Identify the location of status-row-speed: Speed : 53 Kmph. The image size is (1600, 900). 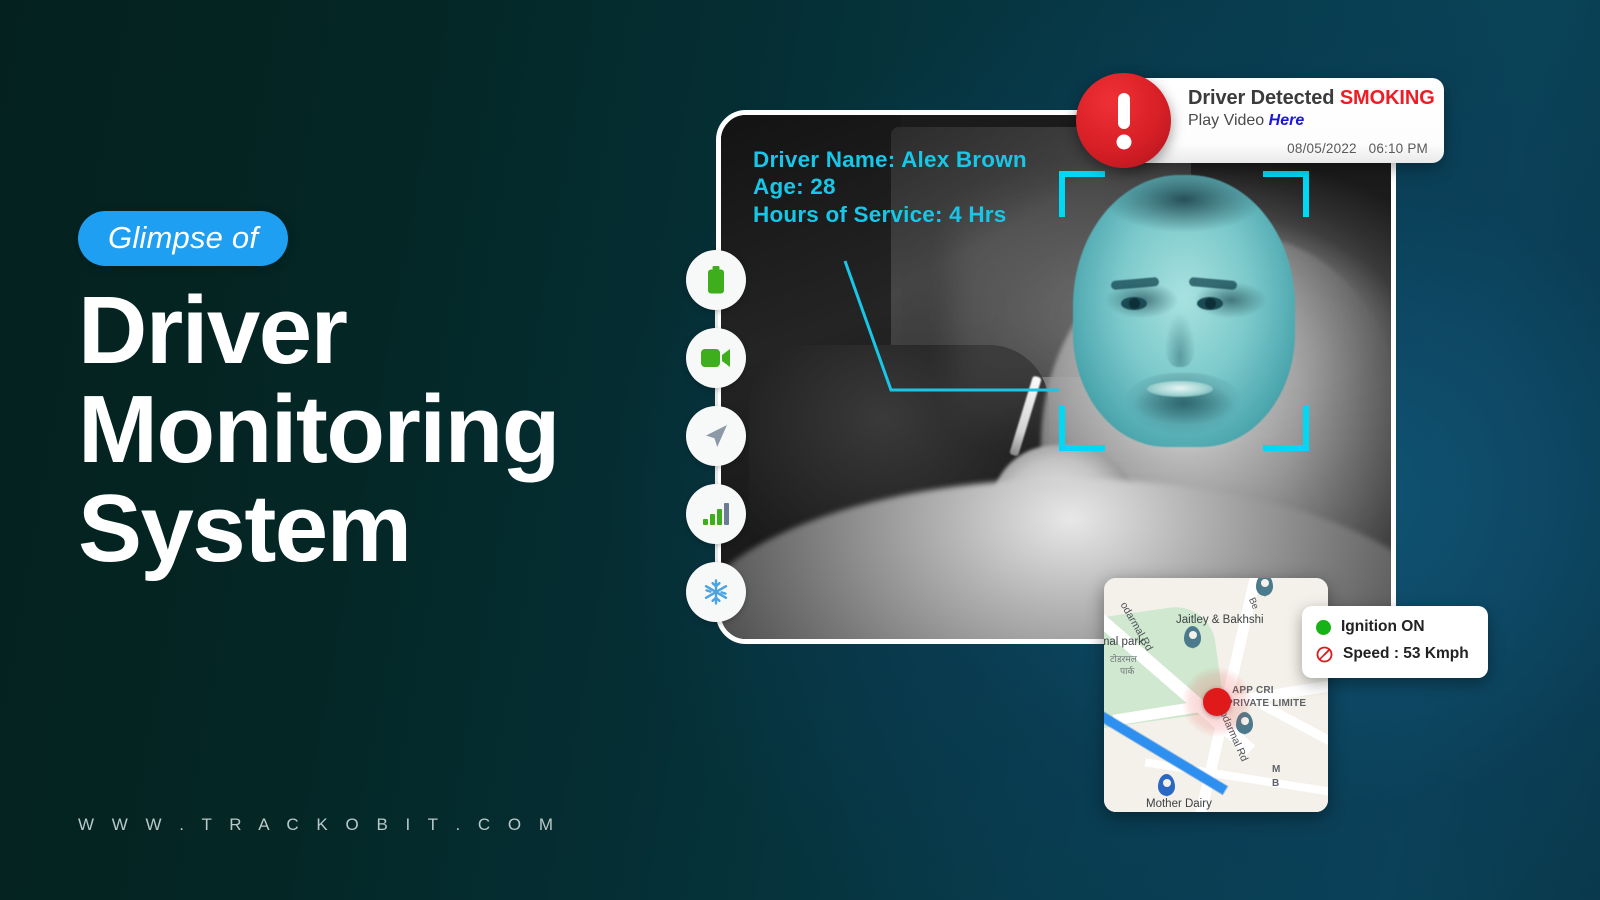
(1402, 654).